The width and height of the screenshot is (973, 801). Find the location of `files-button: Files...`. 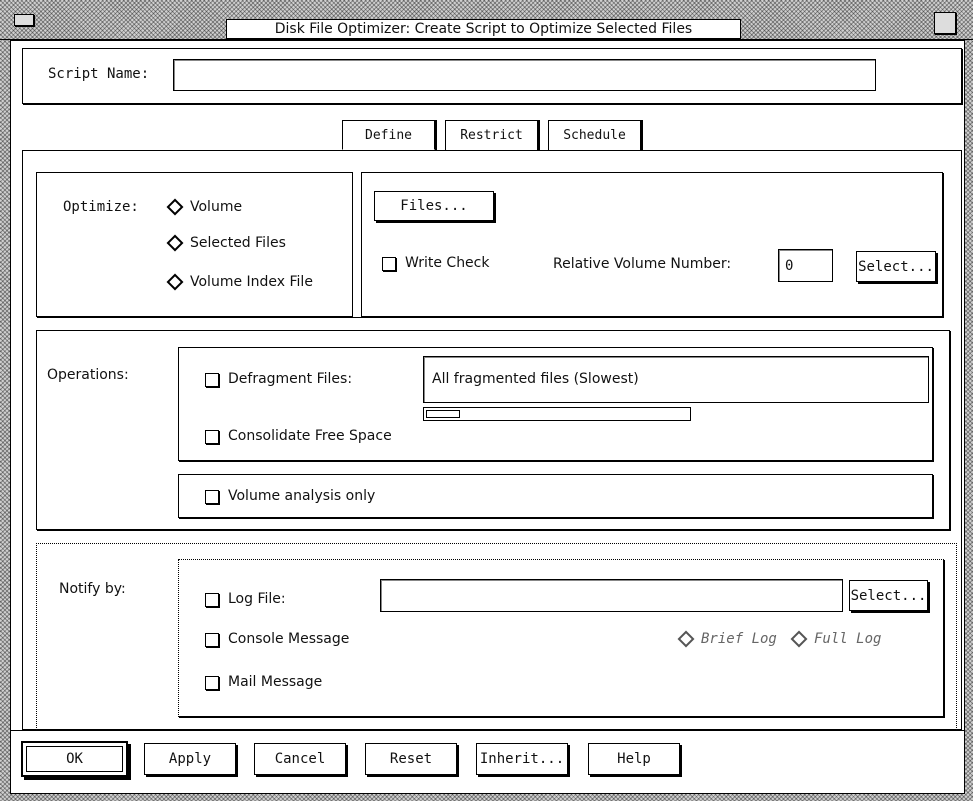

files-button: Files... is located at coordinates (434, 206).